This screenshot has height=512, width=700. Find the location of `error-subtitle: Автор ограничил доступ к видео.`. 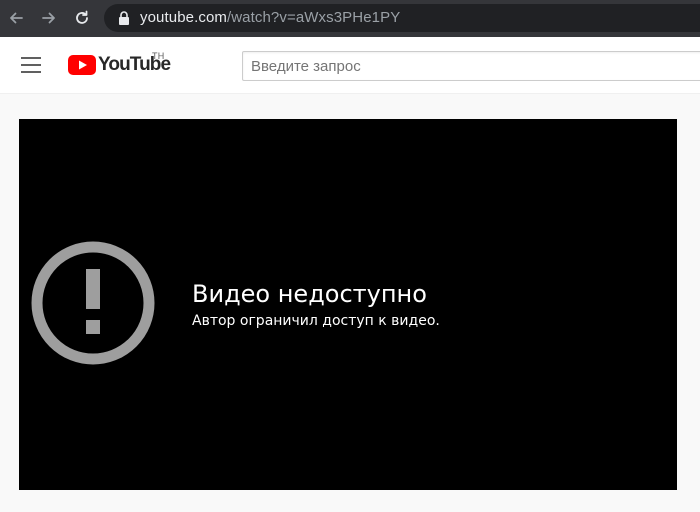

error-subtitle: Автор ограничил доступ к видео. is located at coordinates (316, 321).